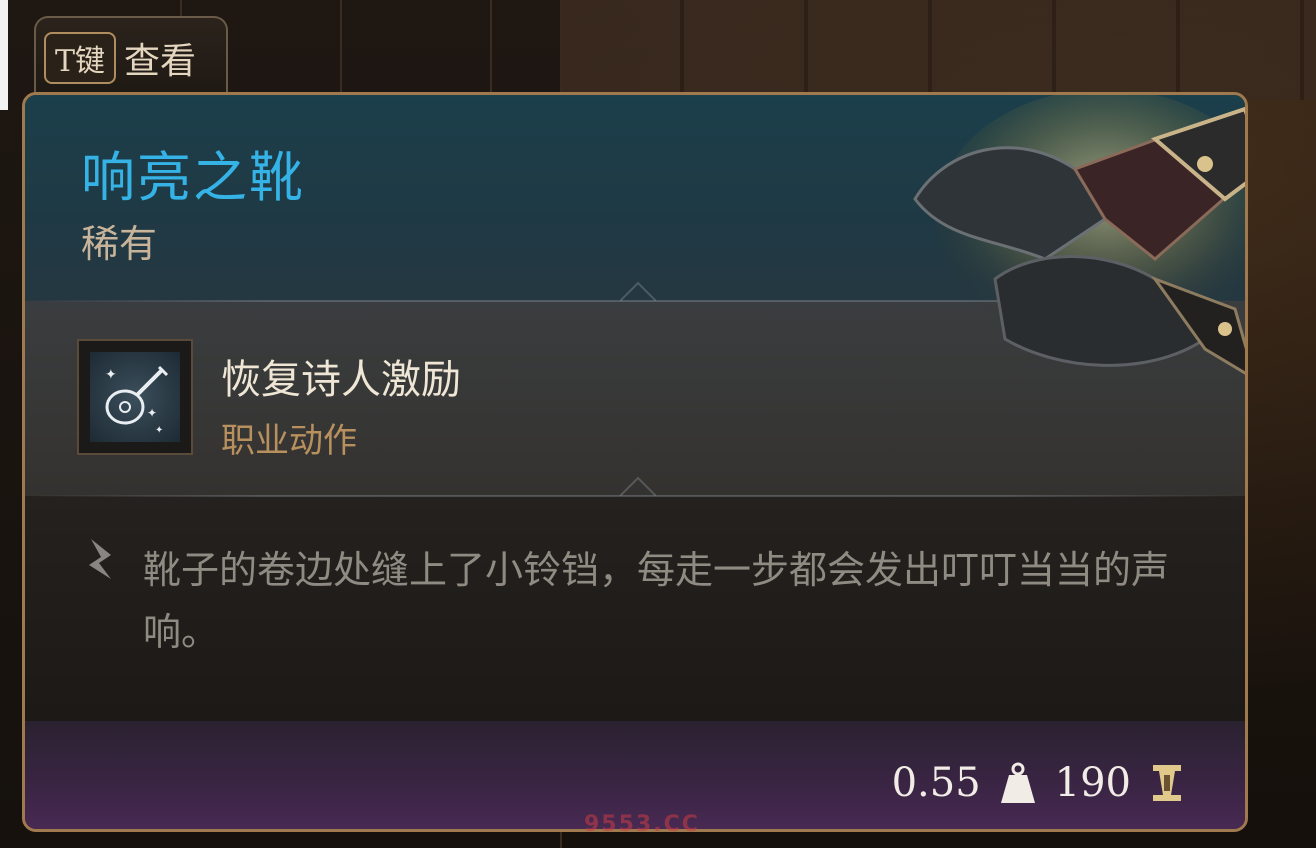 The height and width of the screenshot is (848, 1316). I want to click on boots-icon, so click(1075, 242).